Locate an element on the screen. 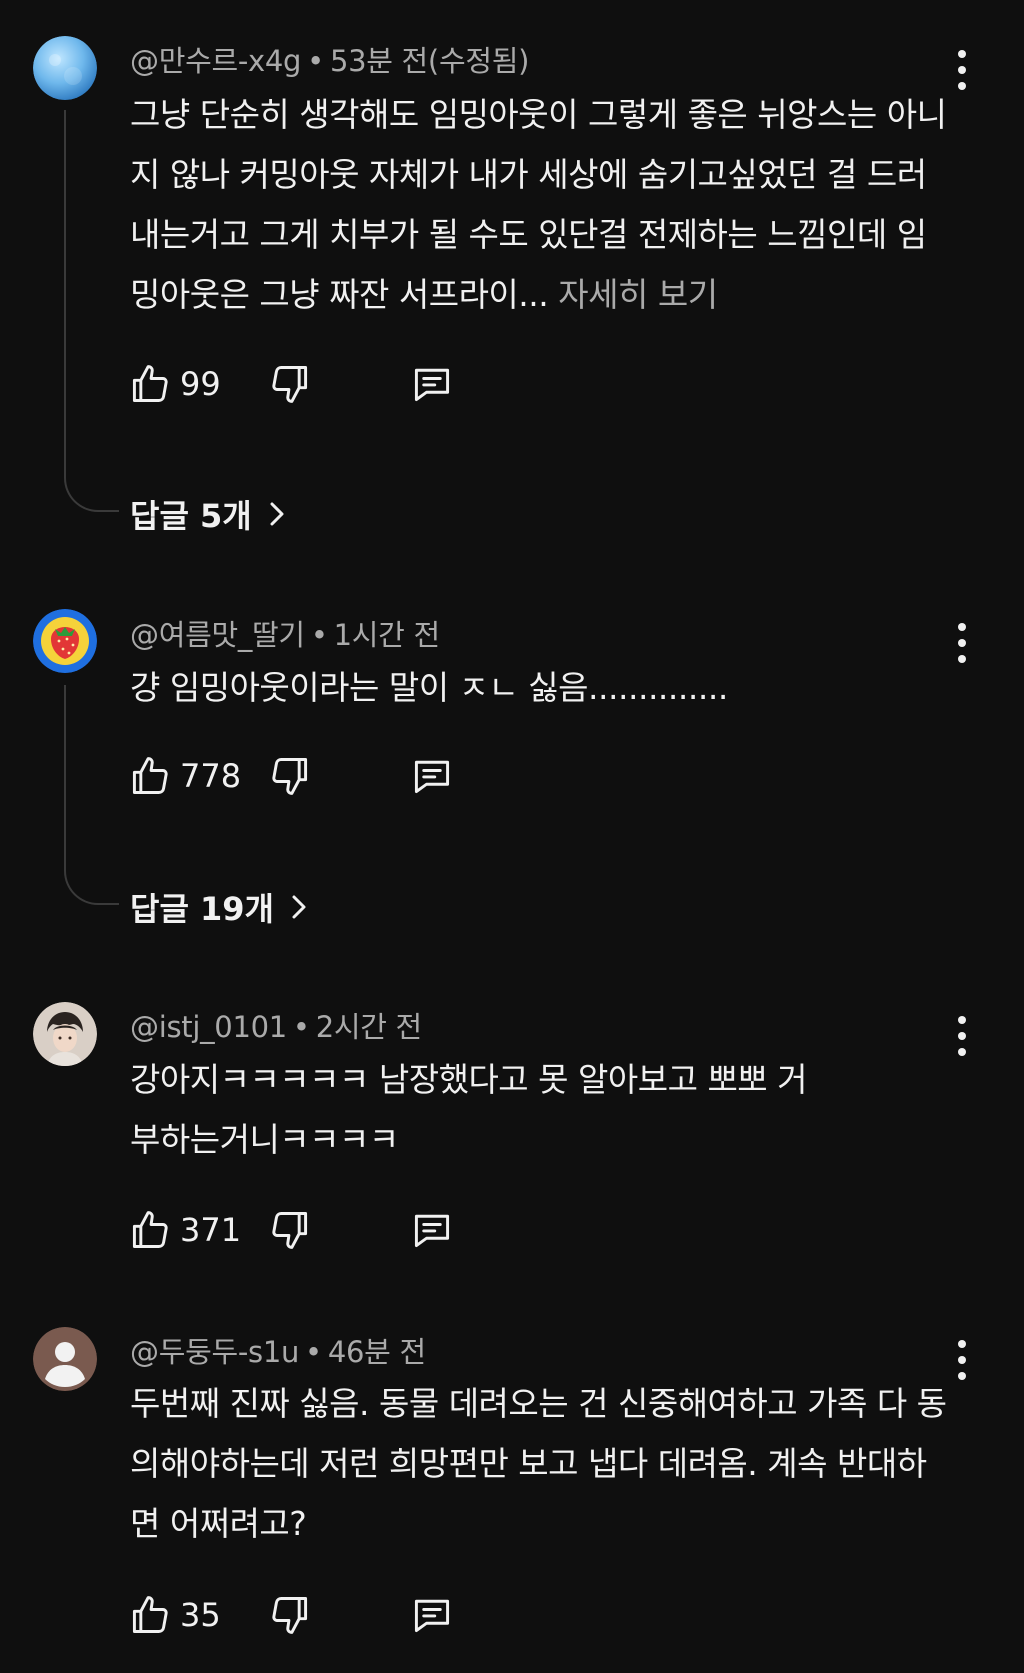 The height and width of the screenshot is (1673, 1024). comment-time: 46분 전 is located at coordinates (376, 1352).